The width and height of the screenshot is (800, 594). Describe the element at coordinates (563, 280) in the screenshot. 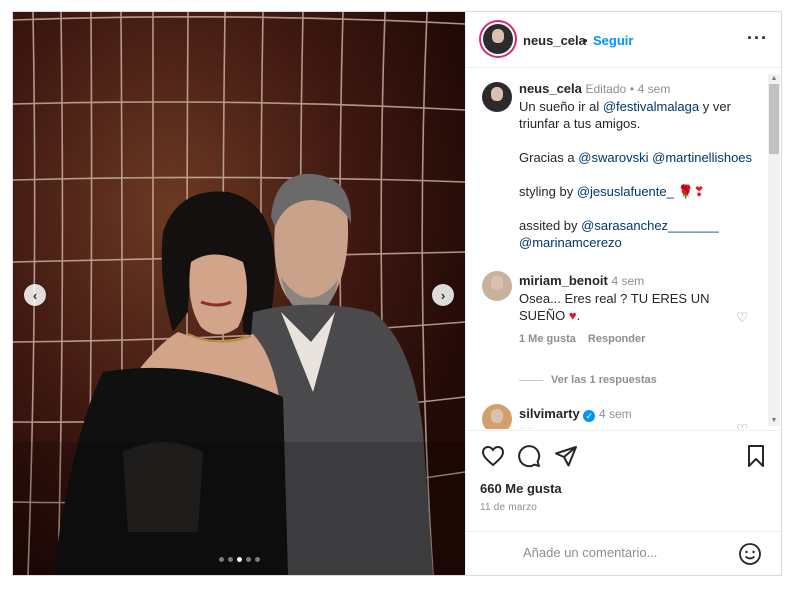

I see `comment-username: miriam_benoit` at that location.